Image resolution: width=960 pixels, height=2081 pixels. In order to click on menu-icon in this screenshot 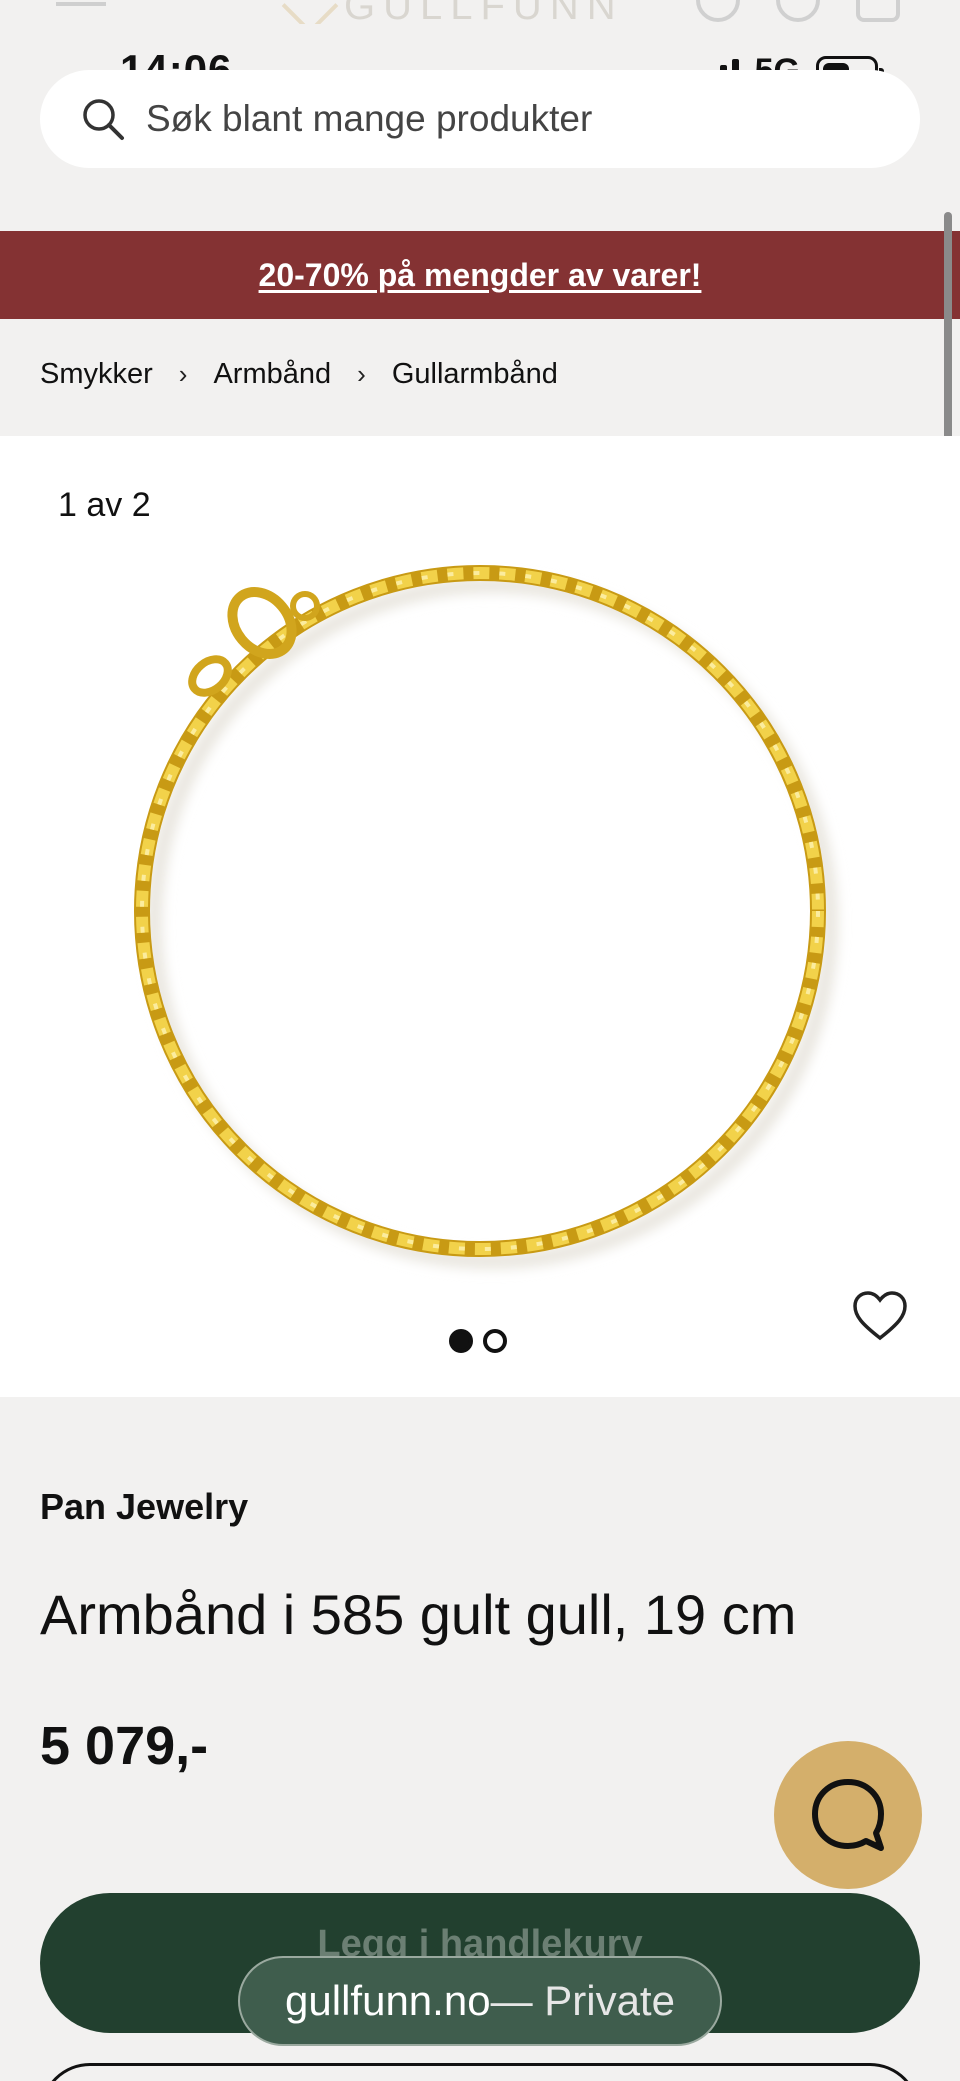, I will do `click(81, 3)`.